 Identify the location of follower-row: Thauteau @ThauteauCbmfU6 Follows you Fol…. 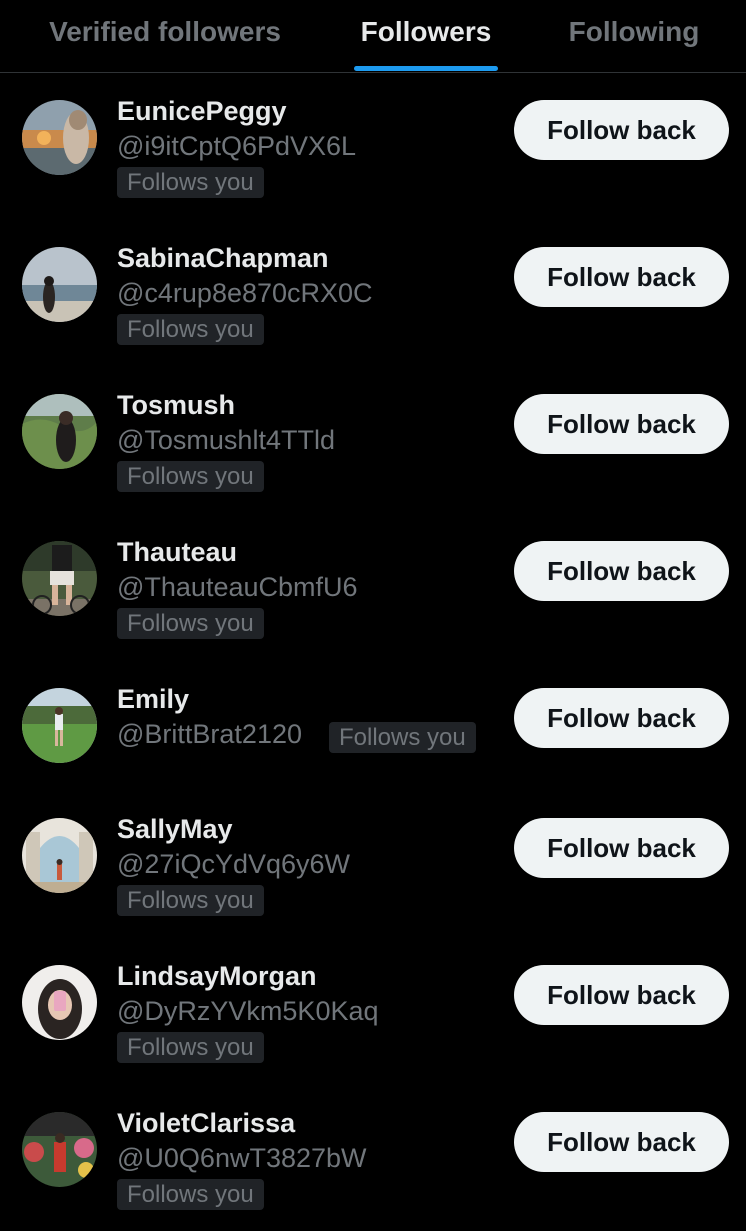
(373, 586).